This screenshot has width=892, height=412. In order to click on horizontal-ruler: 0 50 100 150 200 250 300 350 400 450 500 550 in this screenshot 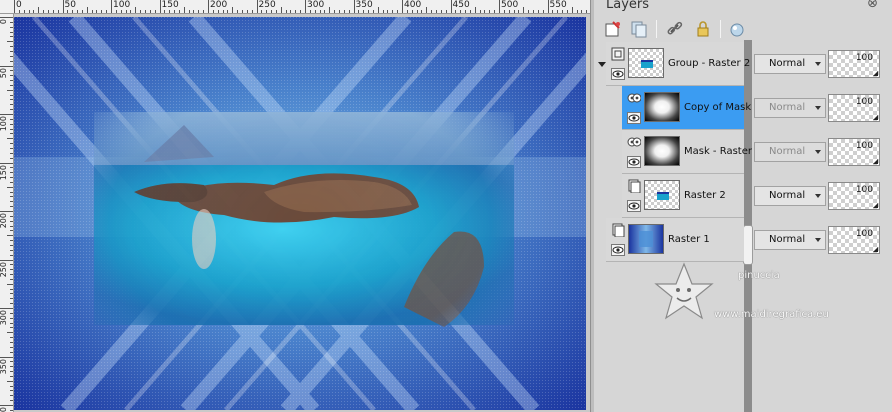, I will do `click(295, 7)`.